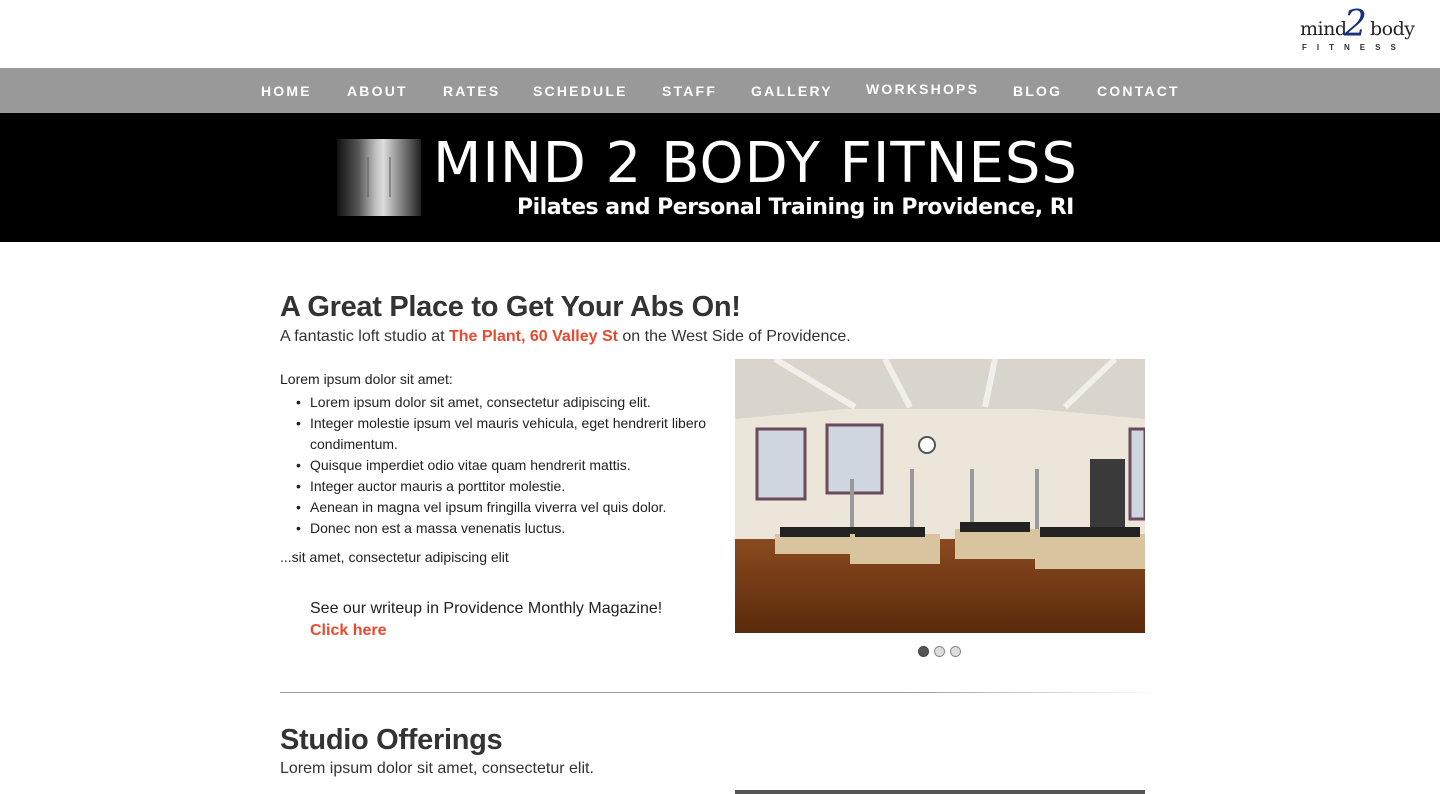  What do you see at coordinates (533, 336) in the screenshot?
I see `address-link: The Plant, 60 Valley St` at bounding box center [533, 336].